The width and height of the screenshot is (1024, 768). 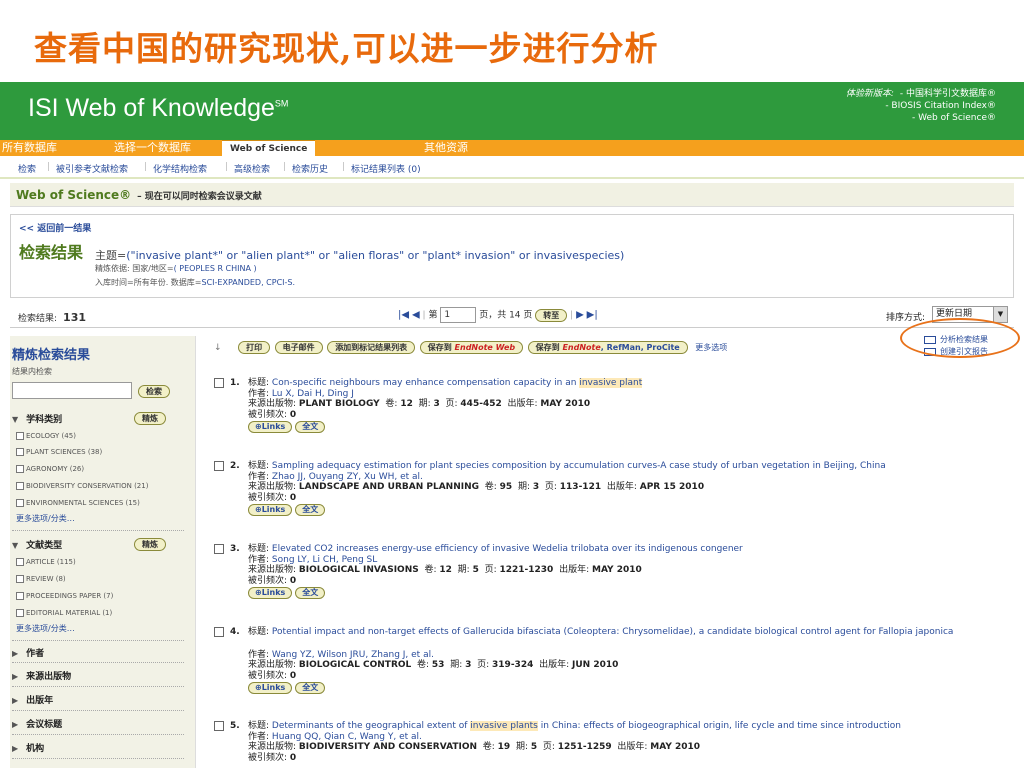 What do you see at coordinates (301, 393) in the screenshot?
I see `result-authors: 作者: Lu X, Dai H, Ding J` at bounding box center [301, 393].